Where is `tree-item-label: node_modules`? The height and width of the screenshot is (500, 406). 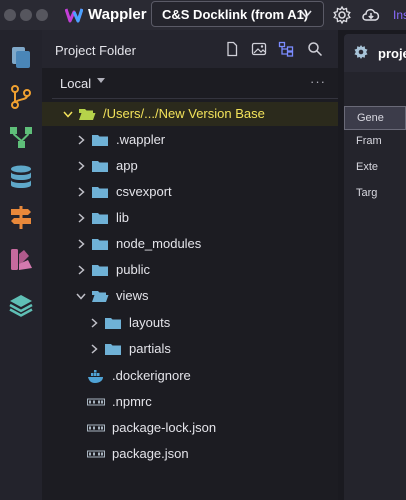
tree-item-label: node_modules is located at coordinates (159, 243).